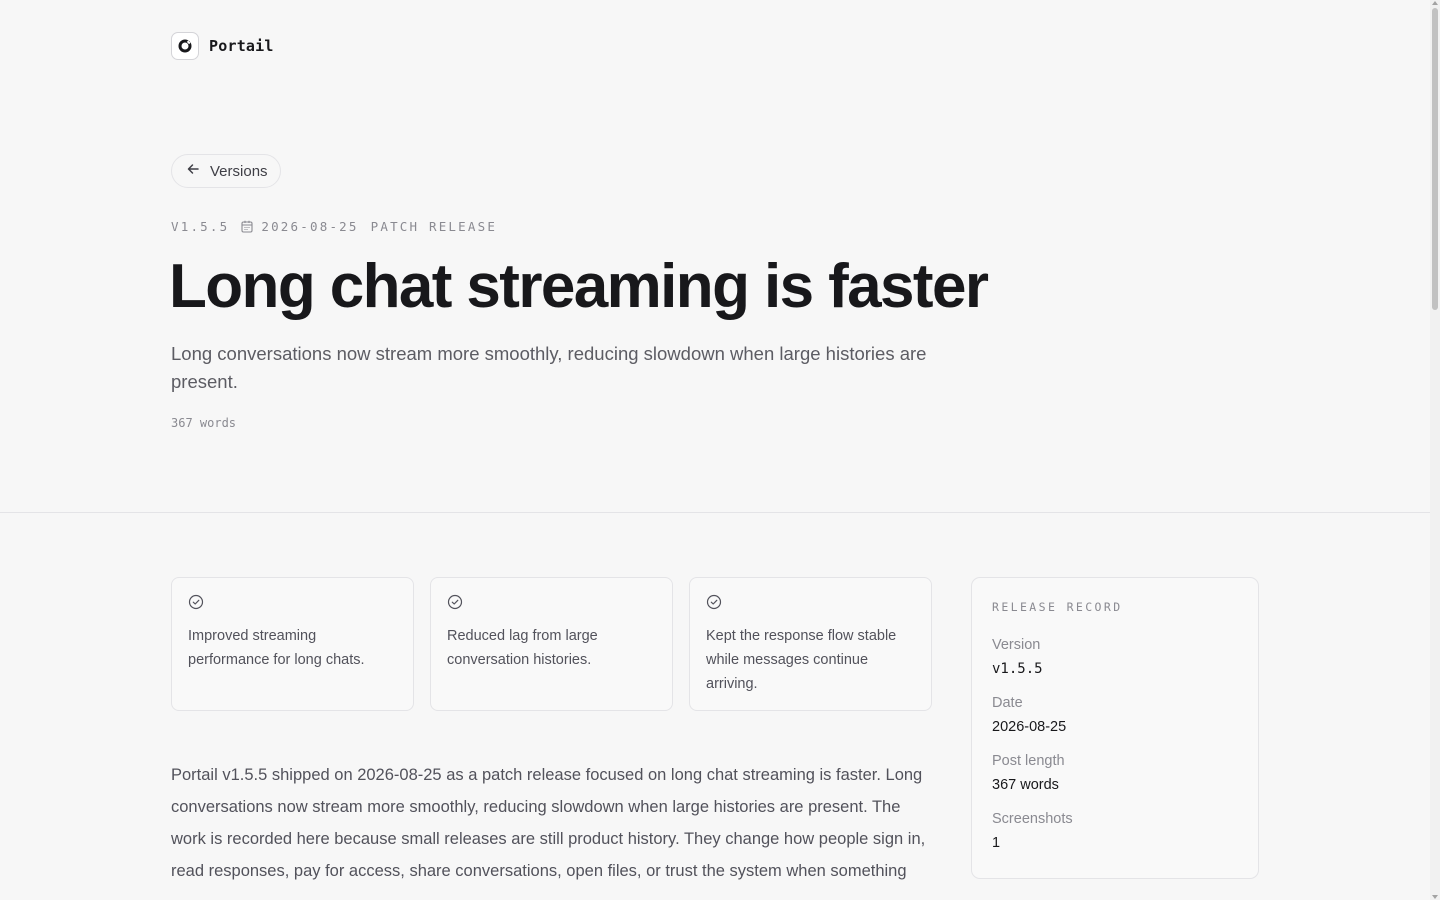 This screenshot has height=900, width=1440. Describe the element at coordinates (1028, 761) in the screenshot. I see `record-label: Post length` at that location.